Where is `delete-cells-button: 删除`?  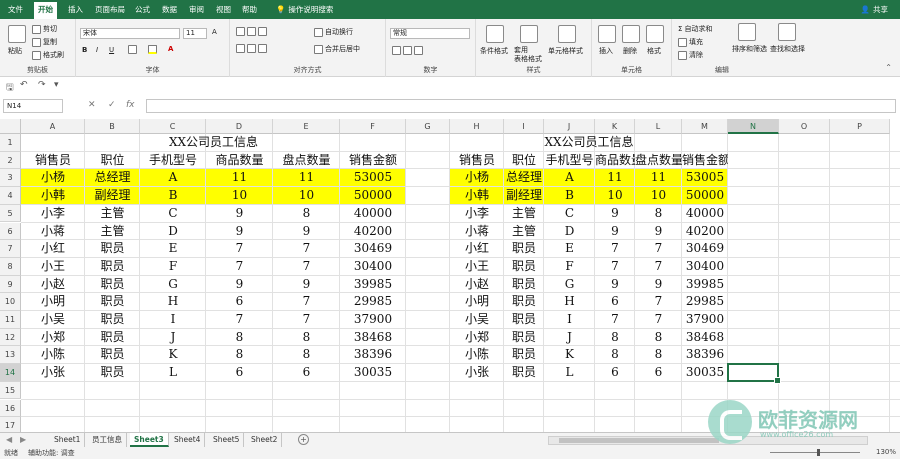
delete-cells-button: 删除 is located at coordinates (630, 51).